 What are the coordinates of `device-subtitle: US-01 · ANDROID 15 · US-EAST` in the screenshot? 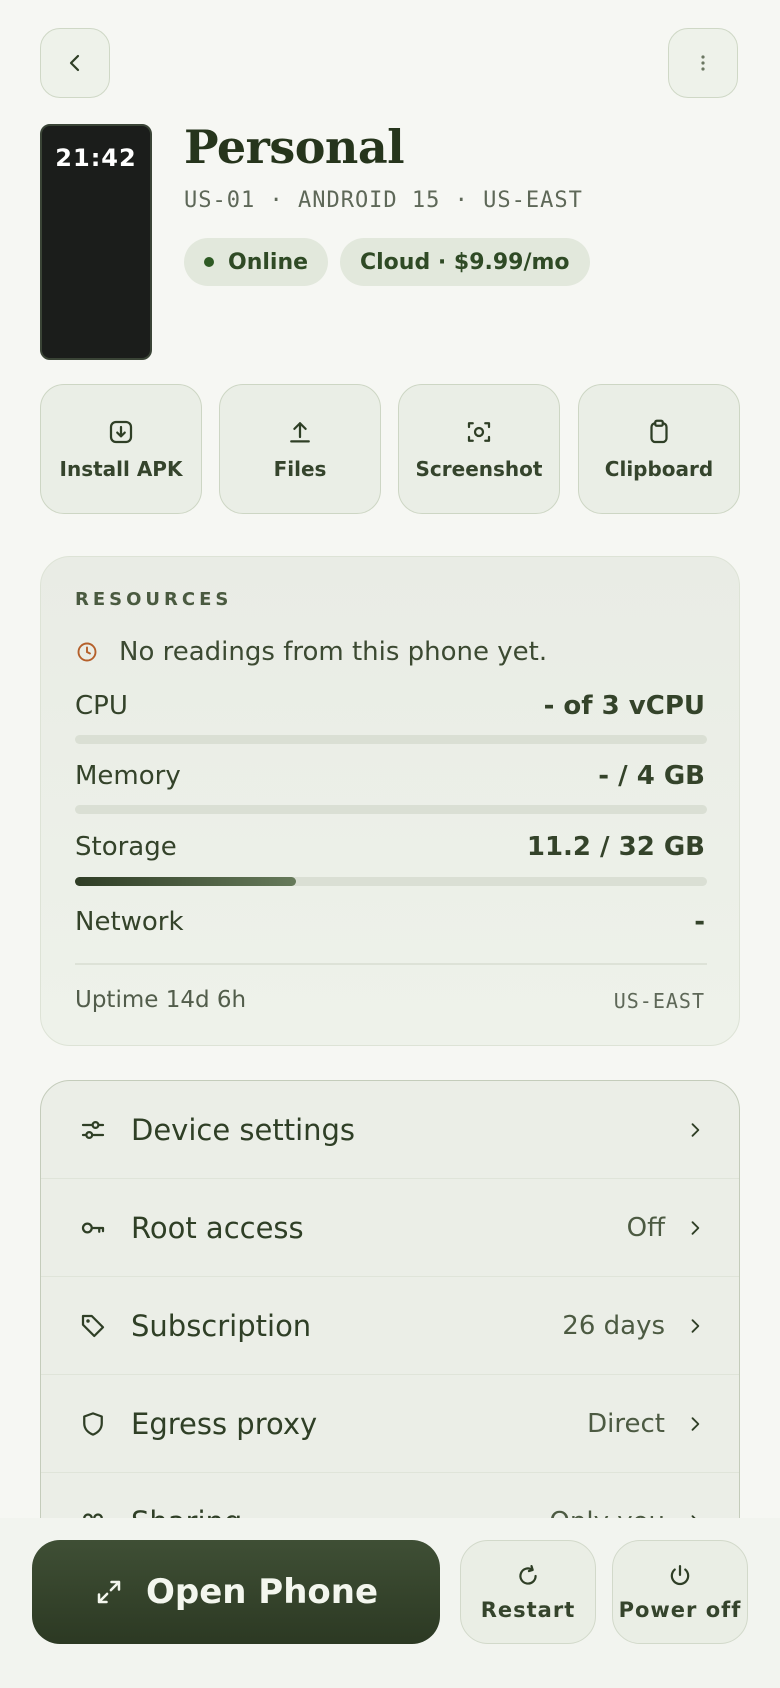 It's located at (383, 200).